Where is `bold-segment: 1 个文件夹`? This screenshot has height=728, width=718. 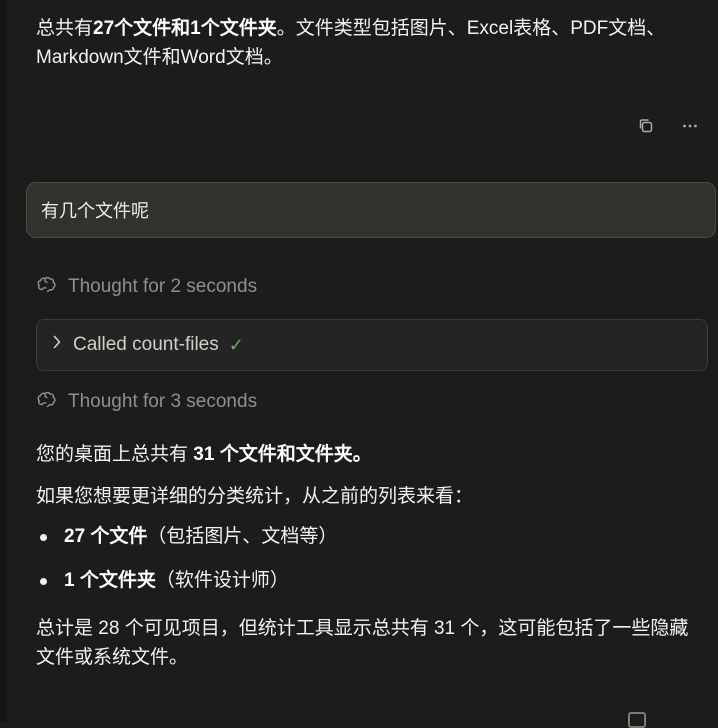
bold-segment: 1 个文件夹 is located at coordinates (110, 580).